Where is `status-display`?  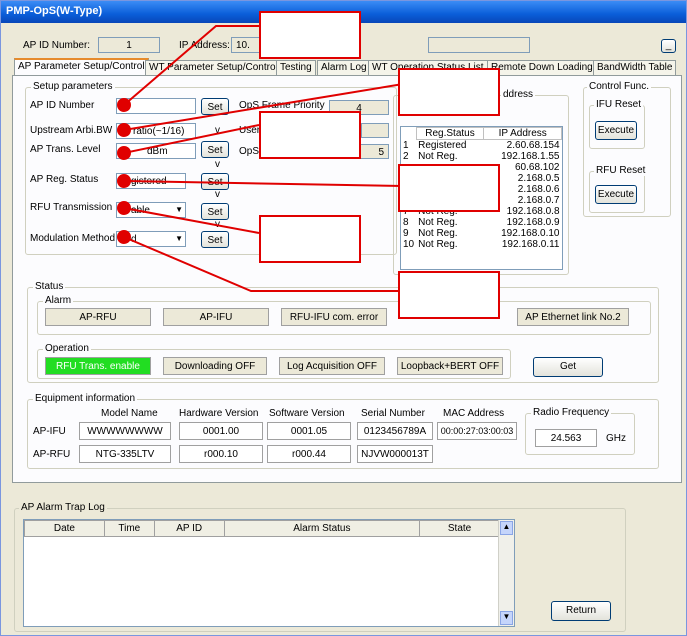 status-display is located at coordinates (479, 45).